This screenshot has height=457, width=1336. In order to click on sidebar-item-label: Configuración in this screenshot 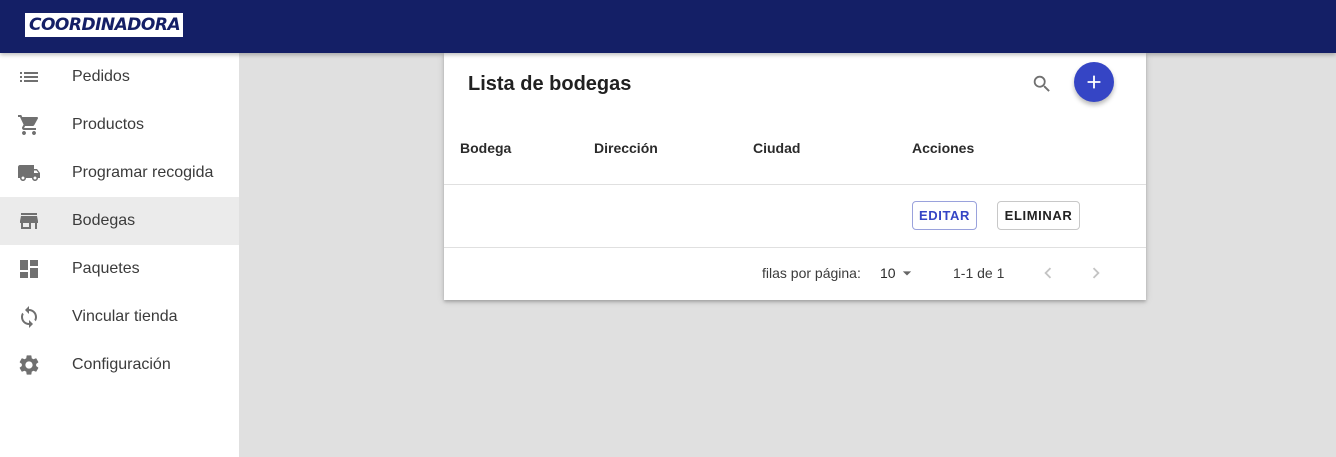, I will do `click(121, 364)`.